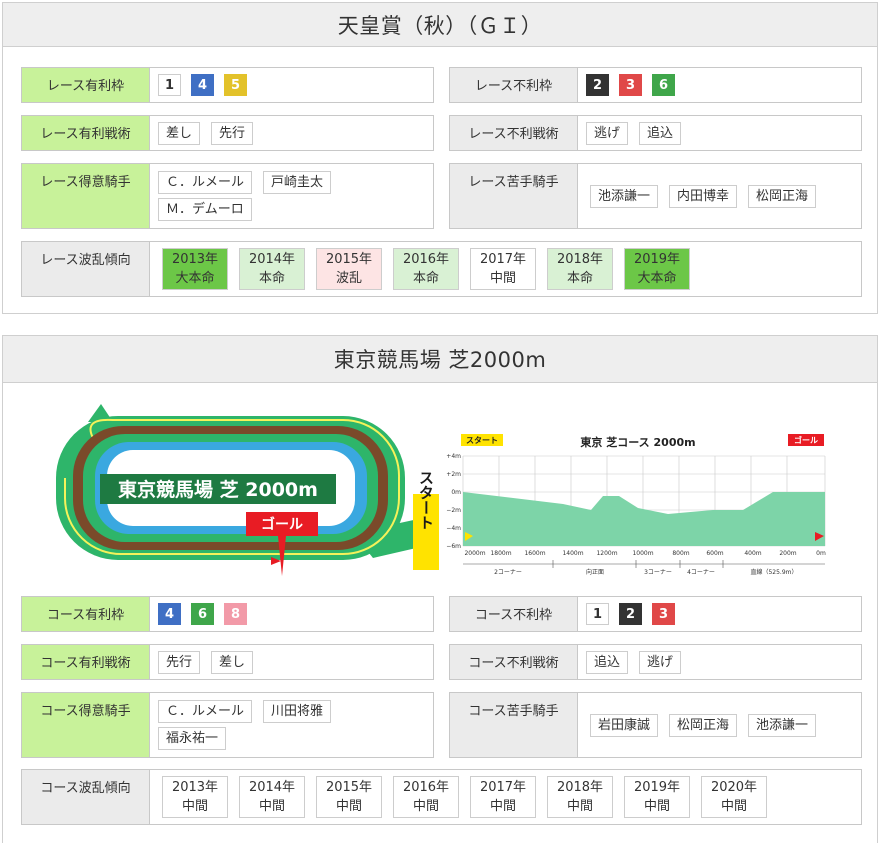 The image size is (881, 843). What do you see at coordinates (503, 797) in the screenshot?
I see `year-result-card: 2017年中間` at bounding box center [503, 797].